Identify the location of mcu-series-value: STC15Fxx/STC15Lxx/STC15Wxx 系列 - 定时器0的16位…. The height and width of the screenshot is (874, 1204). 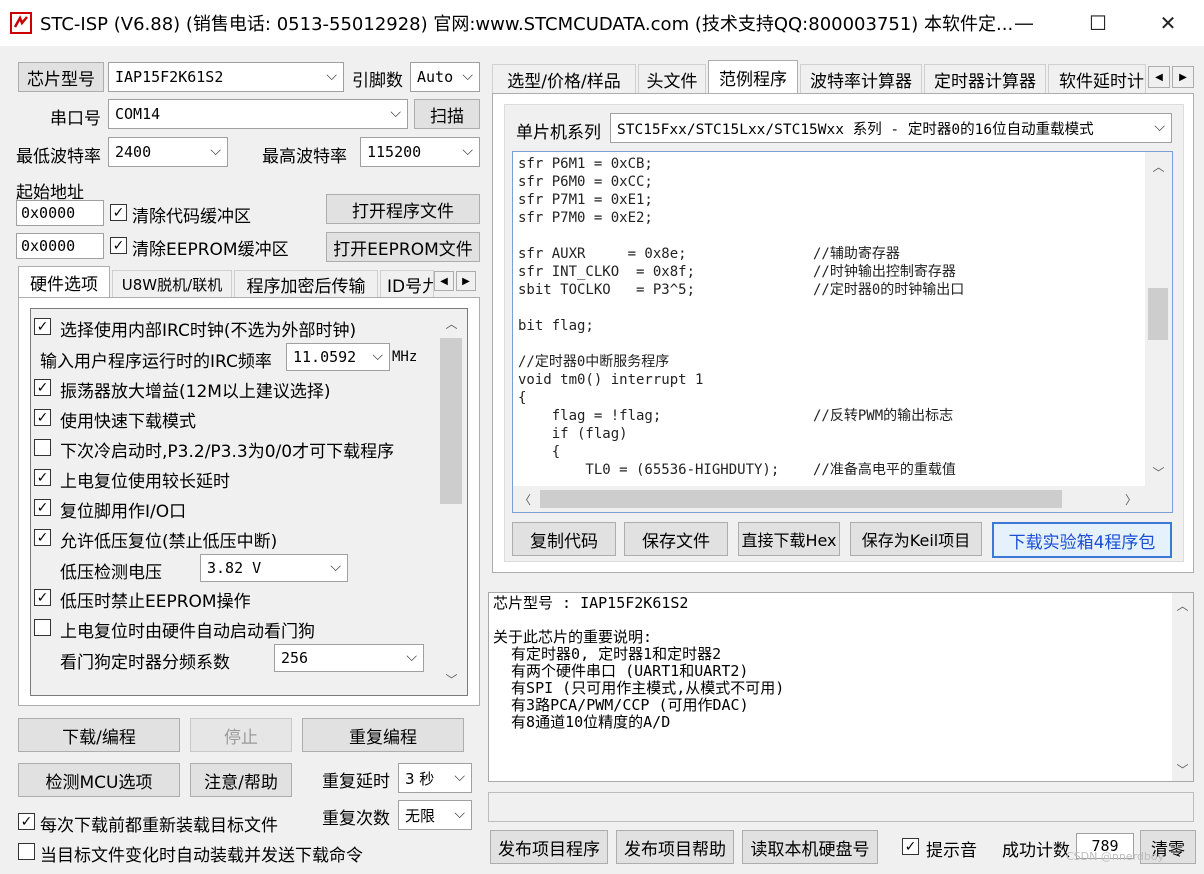
(855, 129).